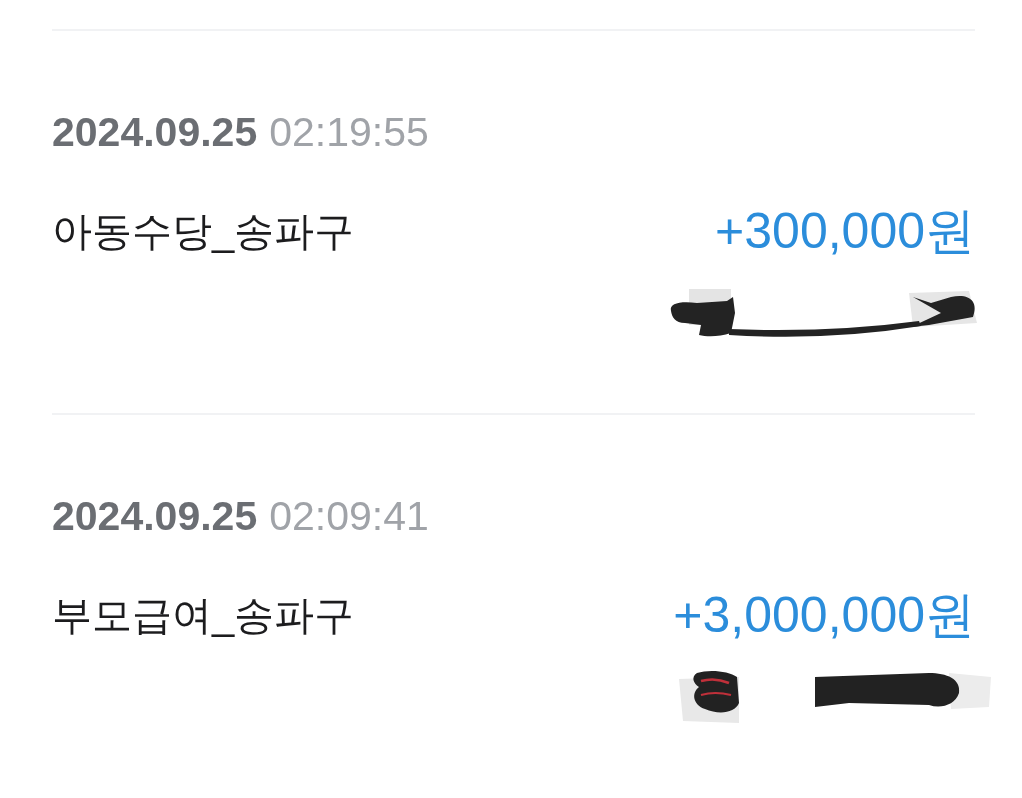 The image size is (1022, 798). Describe the element at coordinates (824, 615) in the screenshot. I see `transaction-amount: +3,000,000원` at that location.